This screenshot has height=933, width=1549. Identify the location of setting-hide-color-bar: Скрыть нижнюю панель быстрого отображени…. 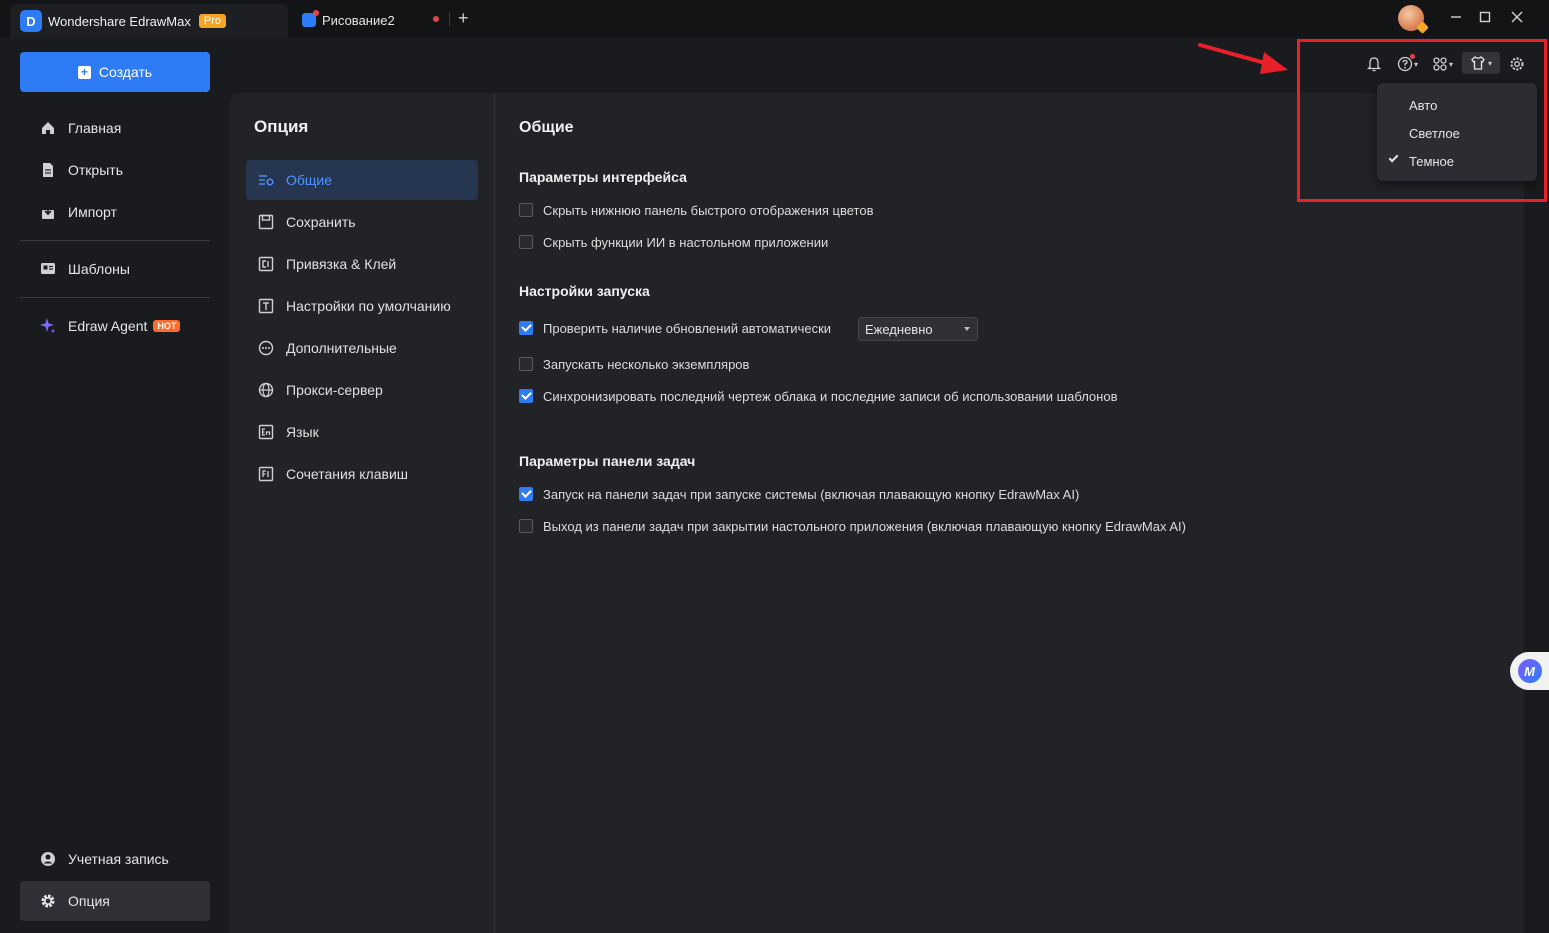
(696, 210).